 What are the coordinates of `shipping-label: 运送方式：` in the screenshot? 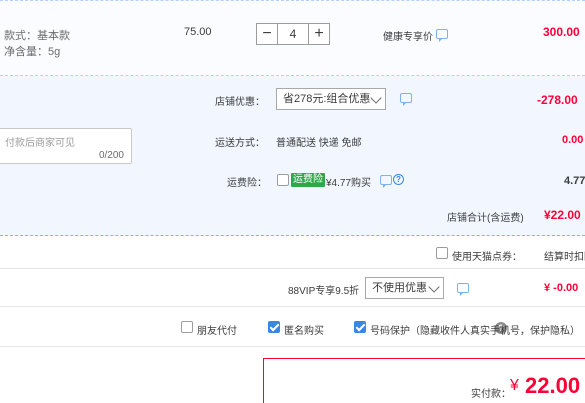 It's located at (240, 143).